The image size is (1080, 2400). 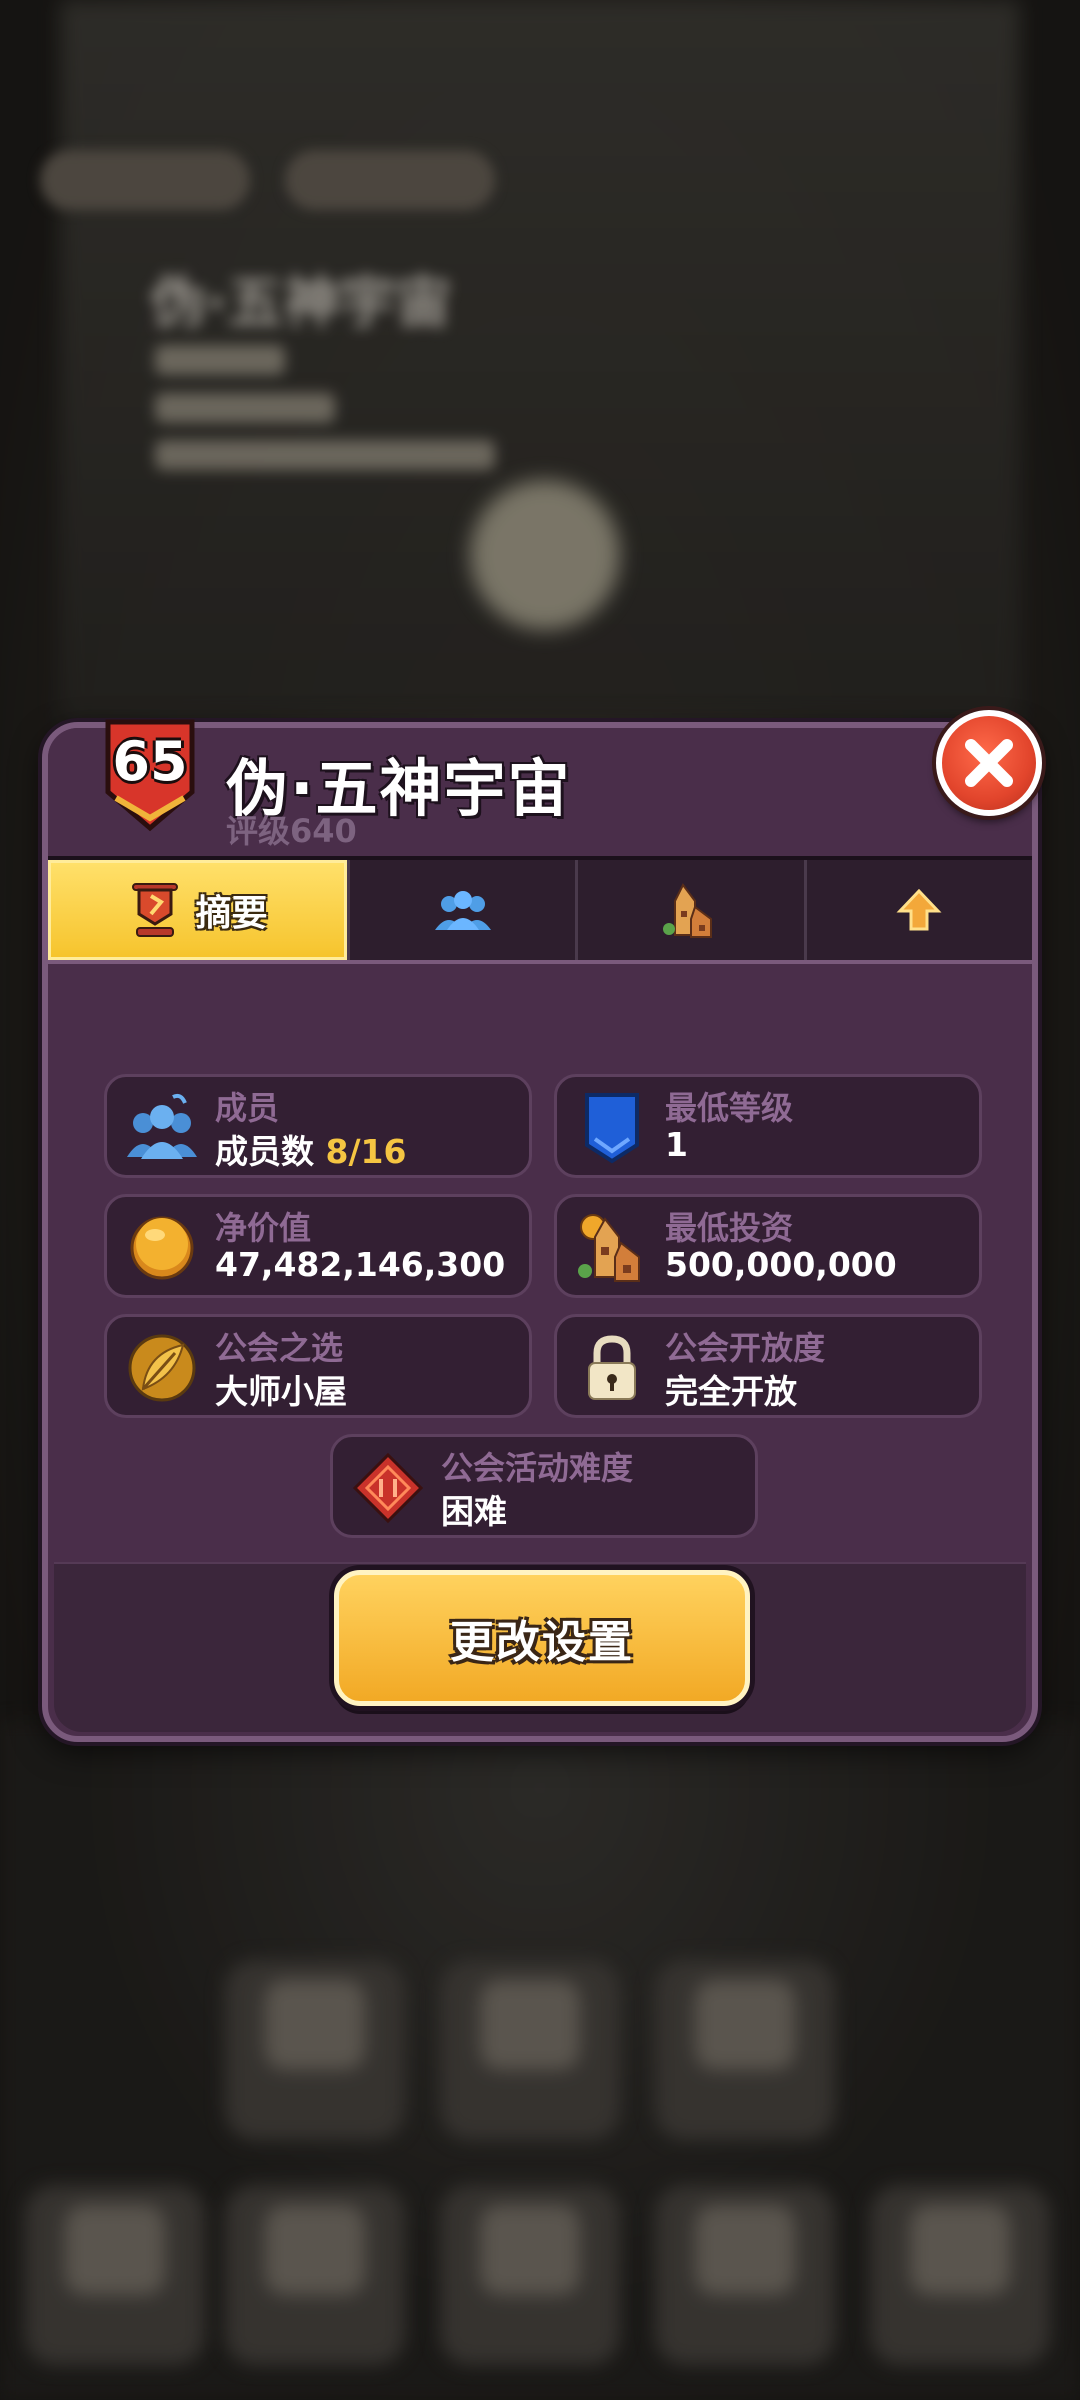 I want to click on net-worth-value: 47,482,146,300, so click(x=360, y=1264).